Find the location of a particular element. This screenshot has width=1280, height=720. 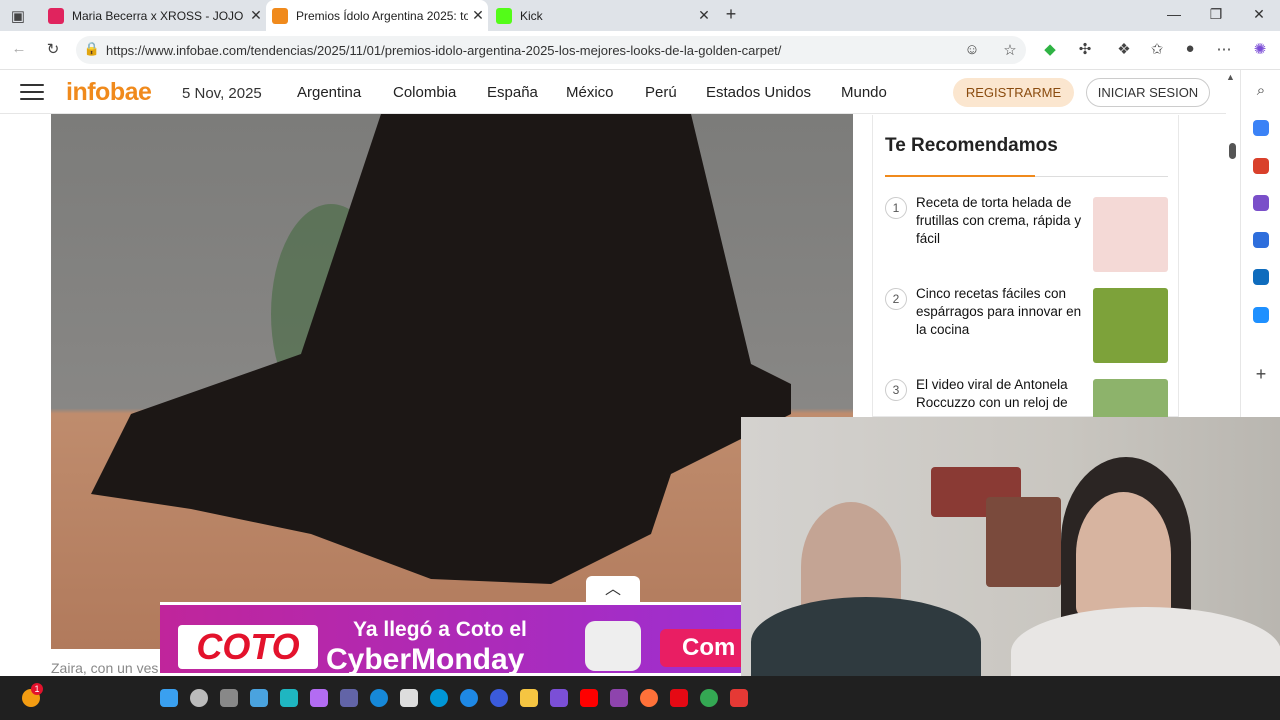

firefox-icon is located at coordinates (649, 698).